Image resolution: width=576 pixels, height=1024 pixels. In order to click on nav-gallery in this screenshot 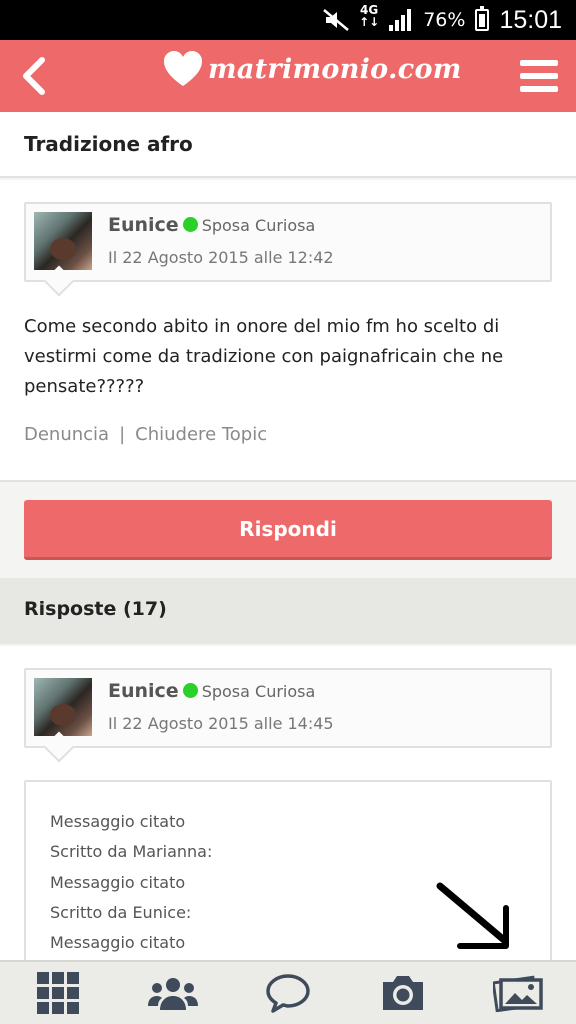, I will do `click(518, 993)`.